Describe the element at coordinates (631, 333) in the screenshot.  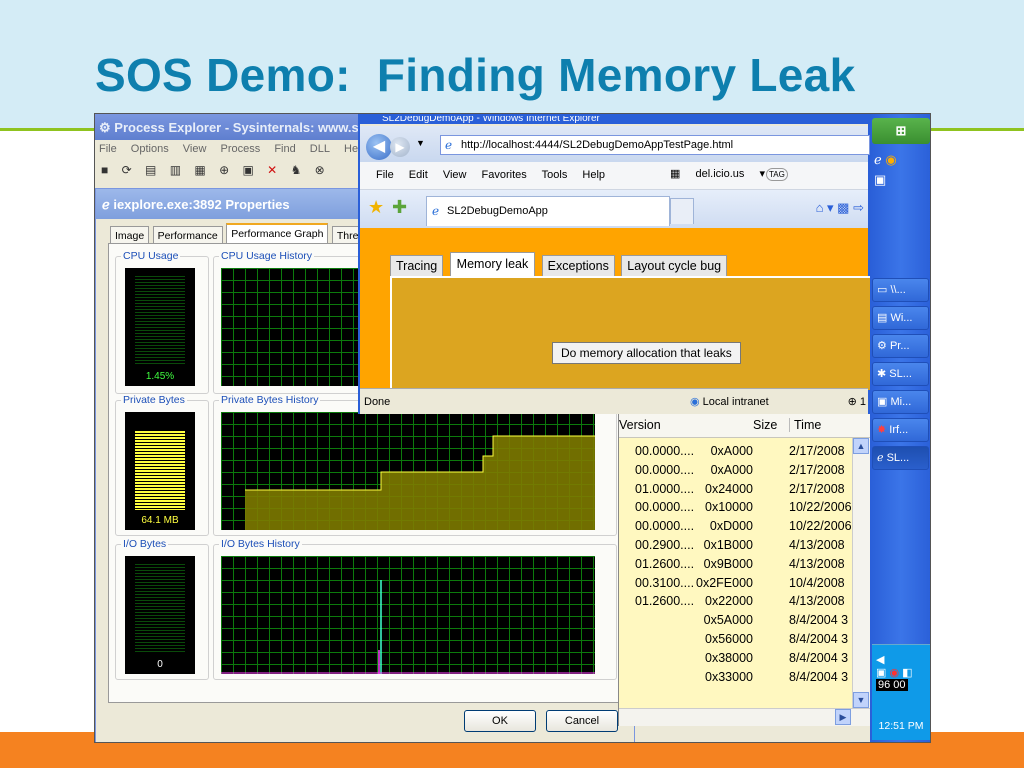
I see `memory-leak-panel: Do memory allocation that leaks` at that location.